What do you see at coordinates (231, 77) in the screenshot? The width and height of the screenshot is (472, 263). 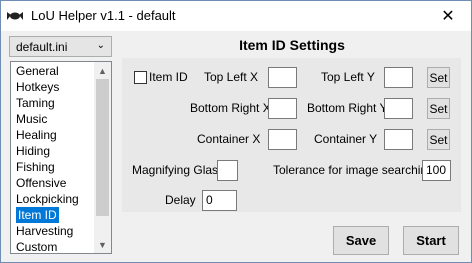 I see `top-left-x-label: Top Left X` at bounding box center [231, 77].